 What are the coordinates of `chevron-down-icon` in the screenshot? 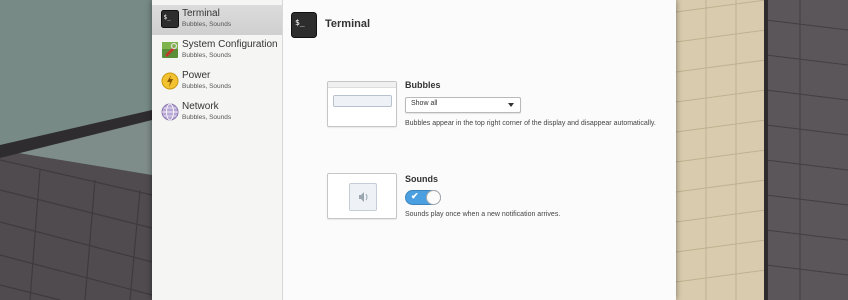 It's located at (511, 105).